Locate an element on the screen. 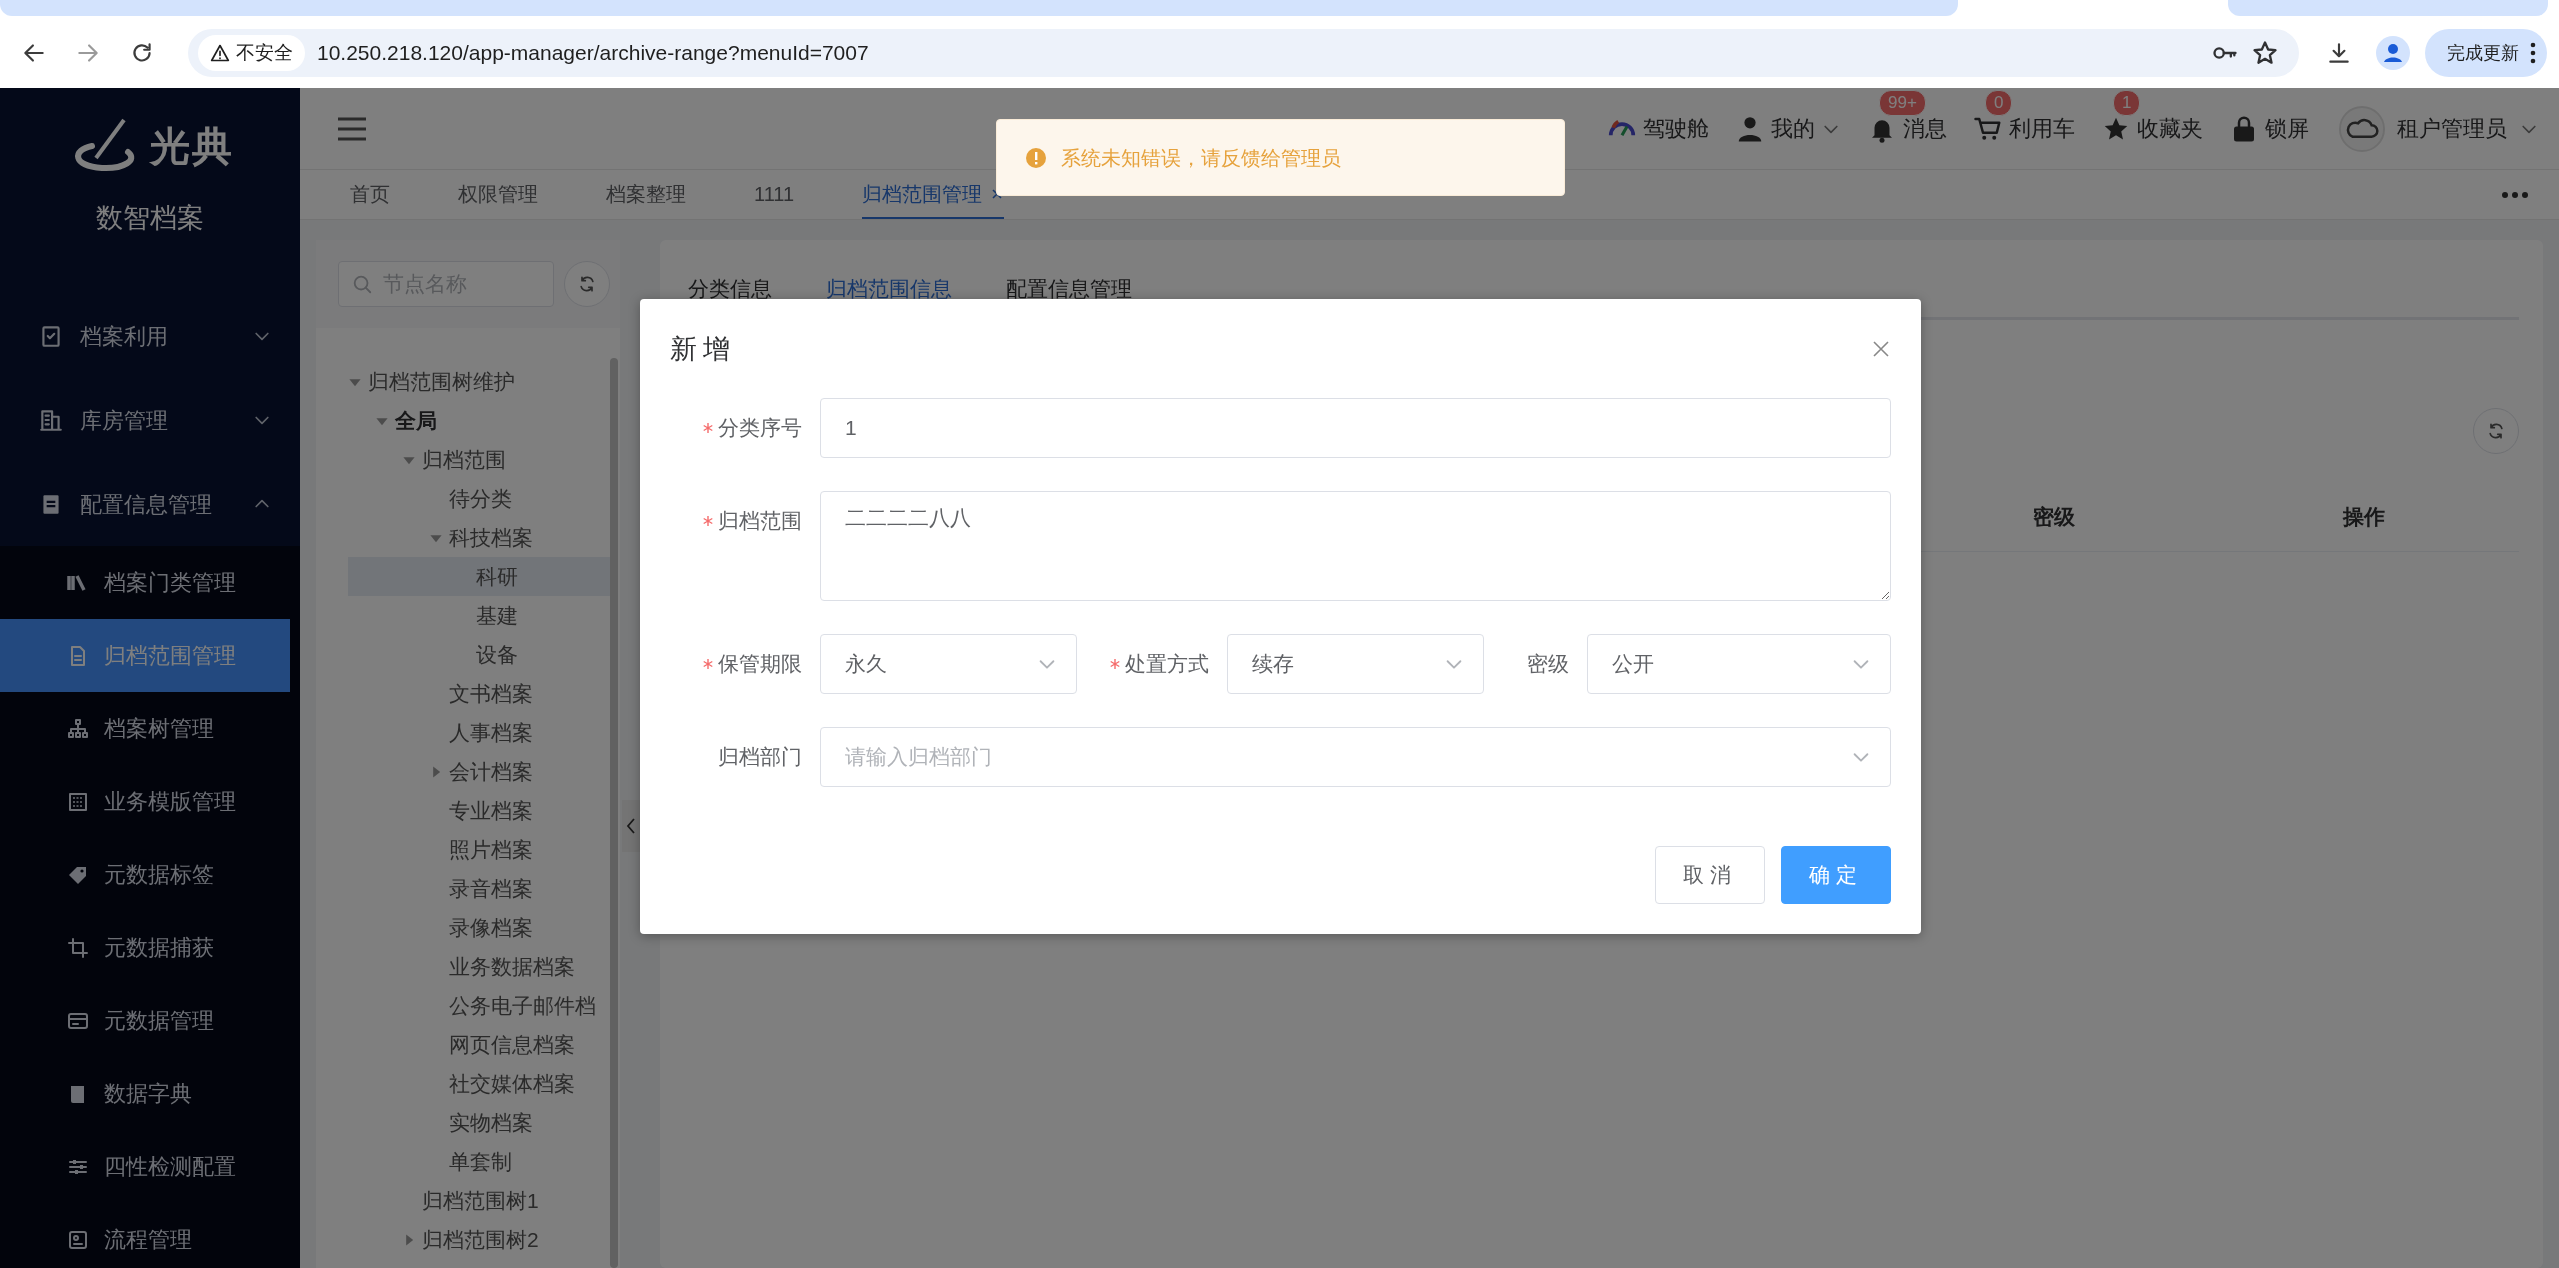 Image resolution: width=2559 pixels, height=1268 pixels. hierarchy-icon is located at coordinates (78, 728).